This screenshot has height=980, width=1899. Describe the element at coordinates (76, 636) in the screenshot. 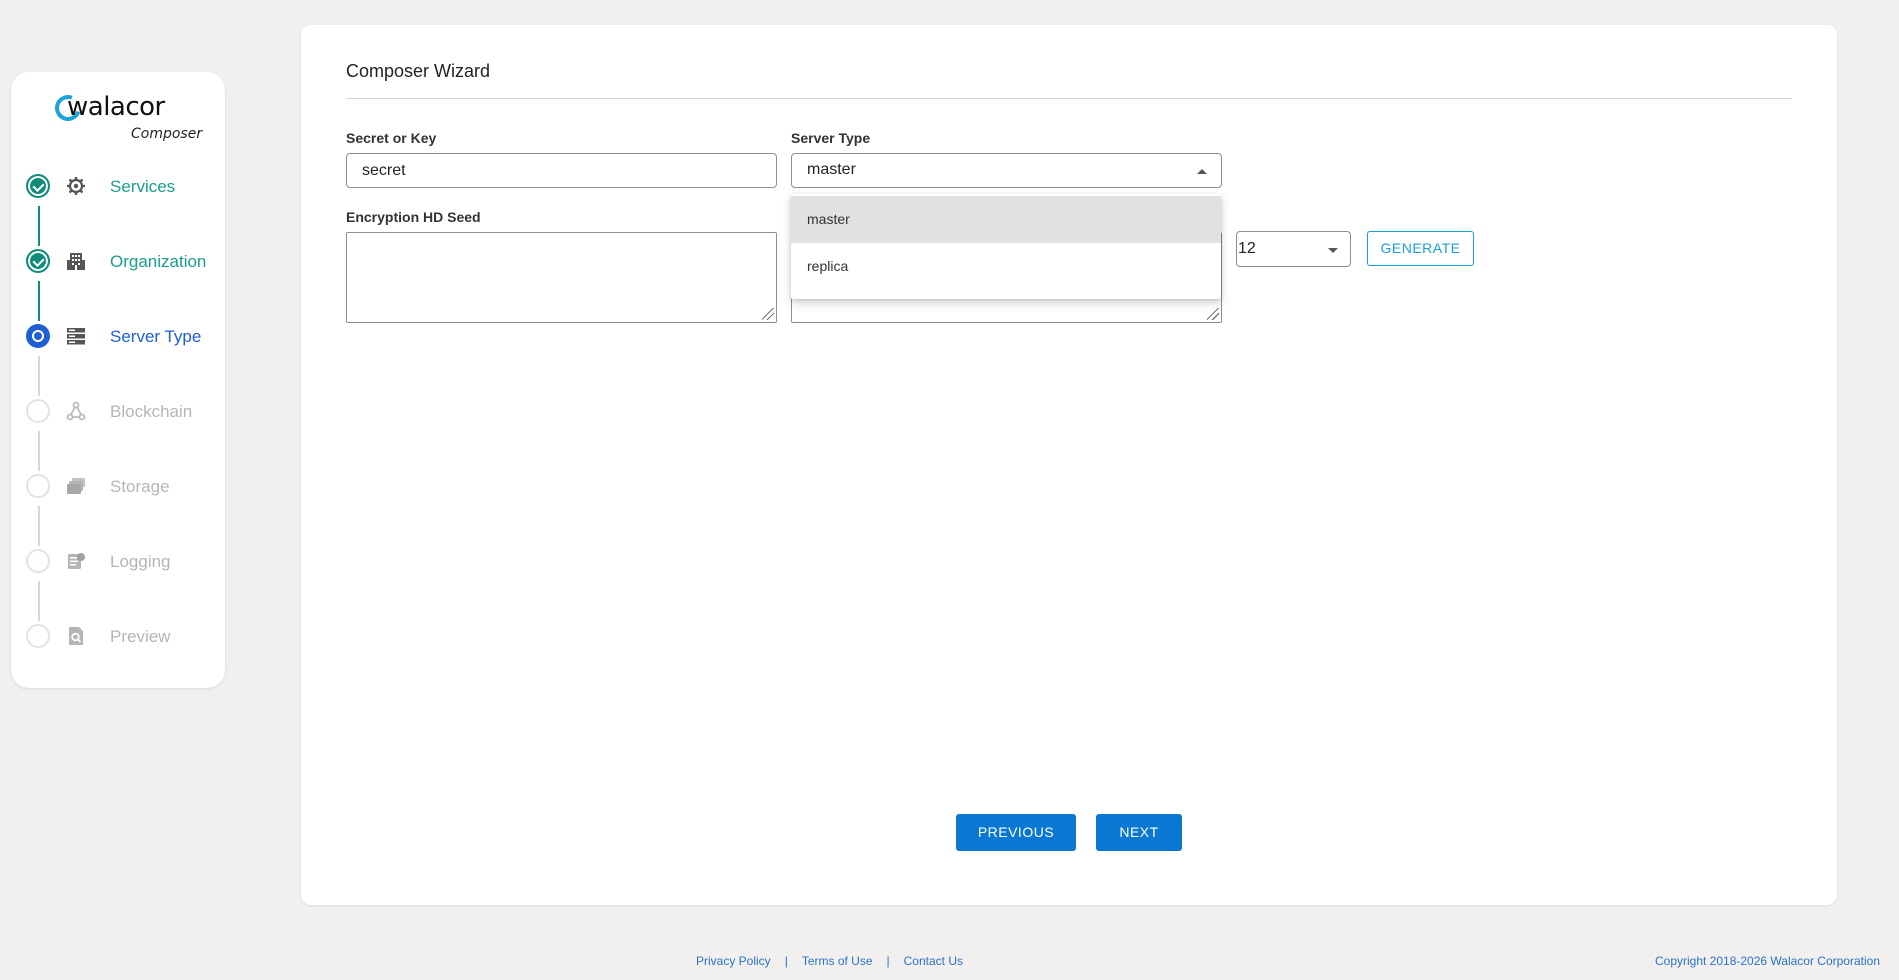

I see `document-search-icon` at that location.